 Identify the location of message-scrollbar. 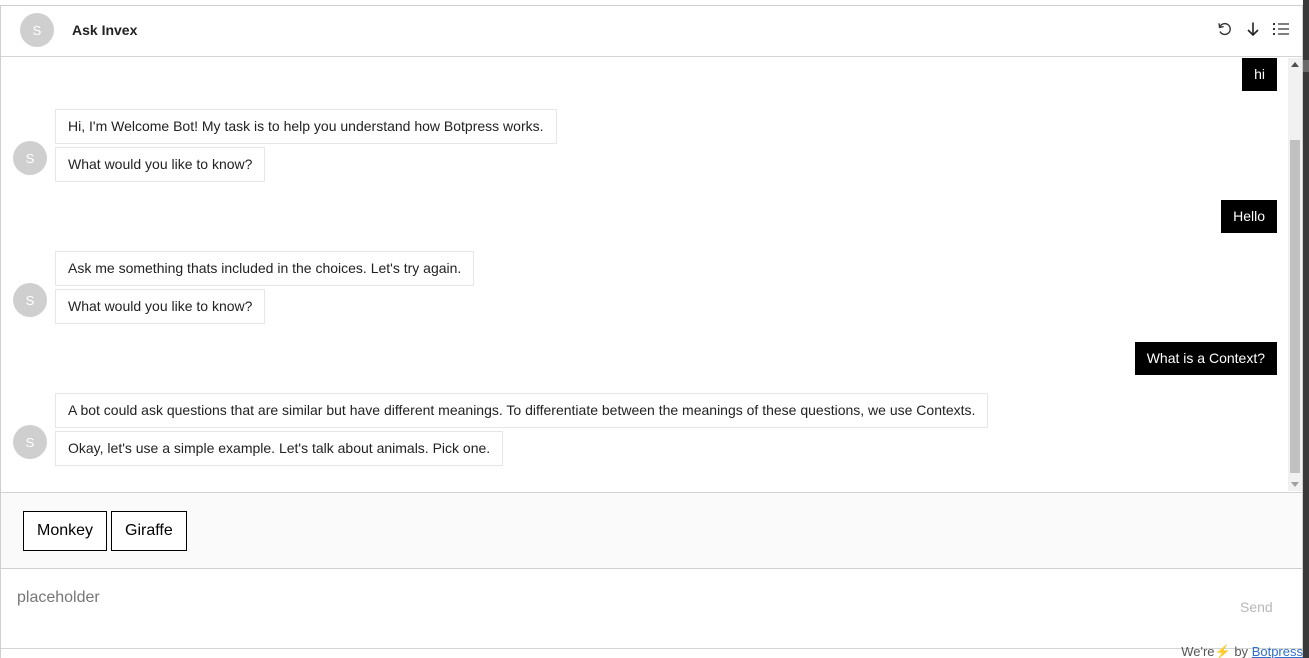
(1295, 274).